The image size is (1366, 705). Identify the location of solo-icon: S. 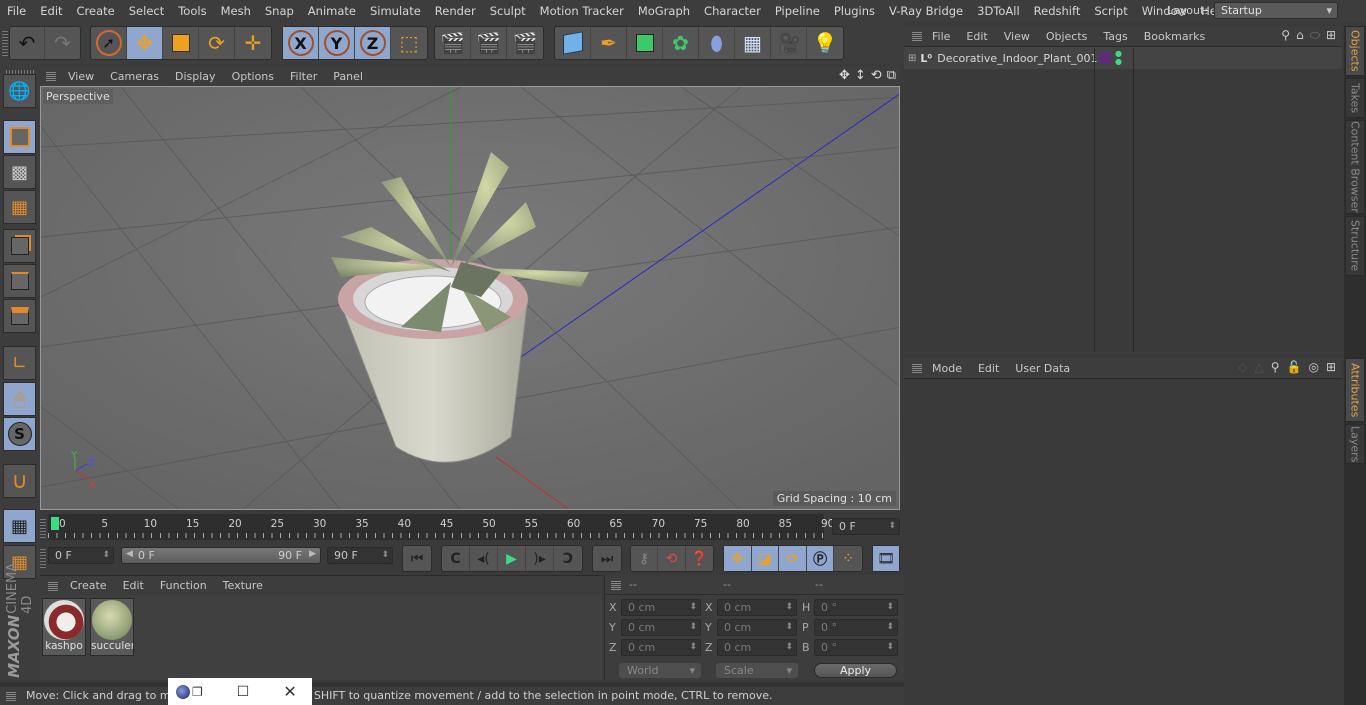
(19, 434).